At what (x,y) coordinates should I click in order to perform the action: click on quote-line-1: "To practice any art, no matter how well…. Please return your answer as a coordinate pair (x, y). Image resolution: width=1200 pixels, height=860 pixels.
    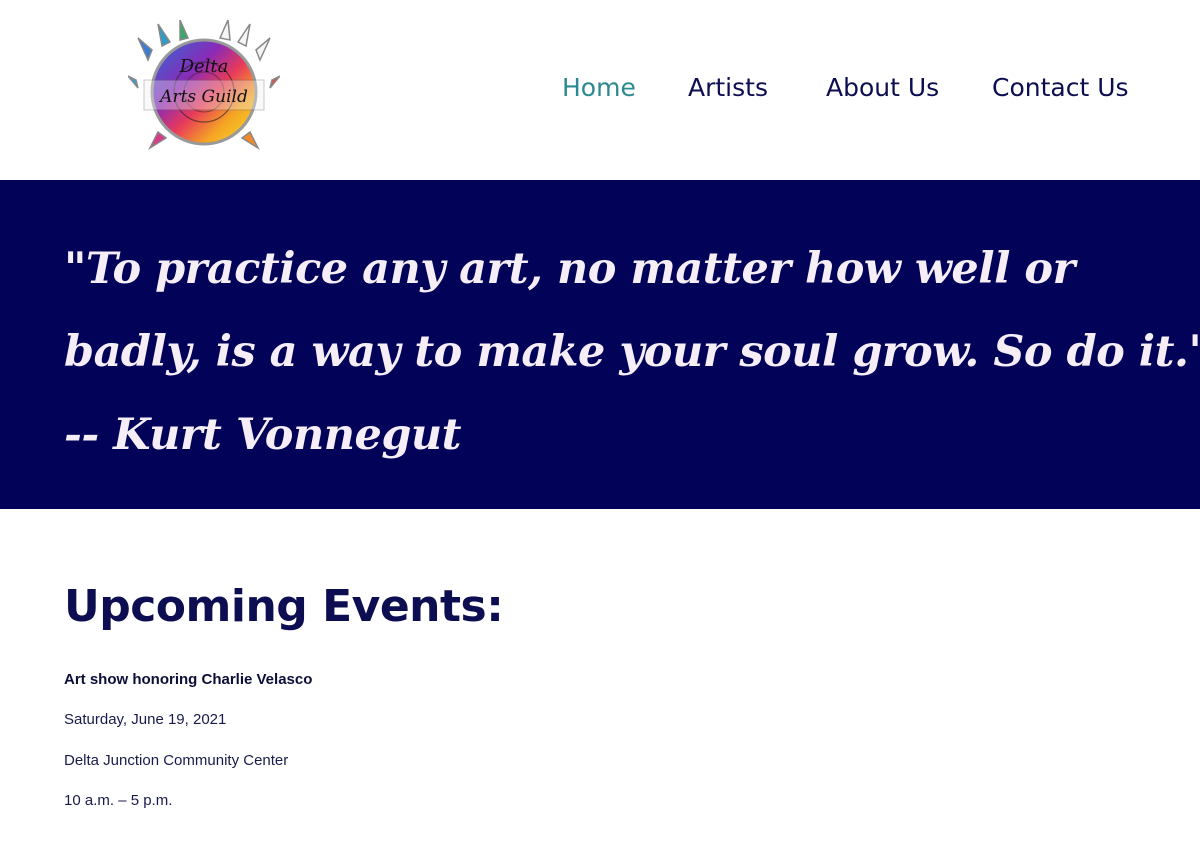
    Looking at the image, I should click on (569, 269).